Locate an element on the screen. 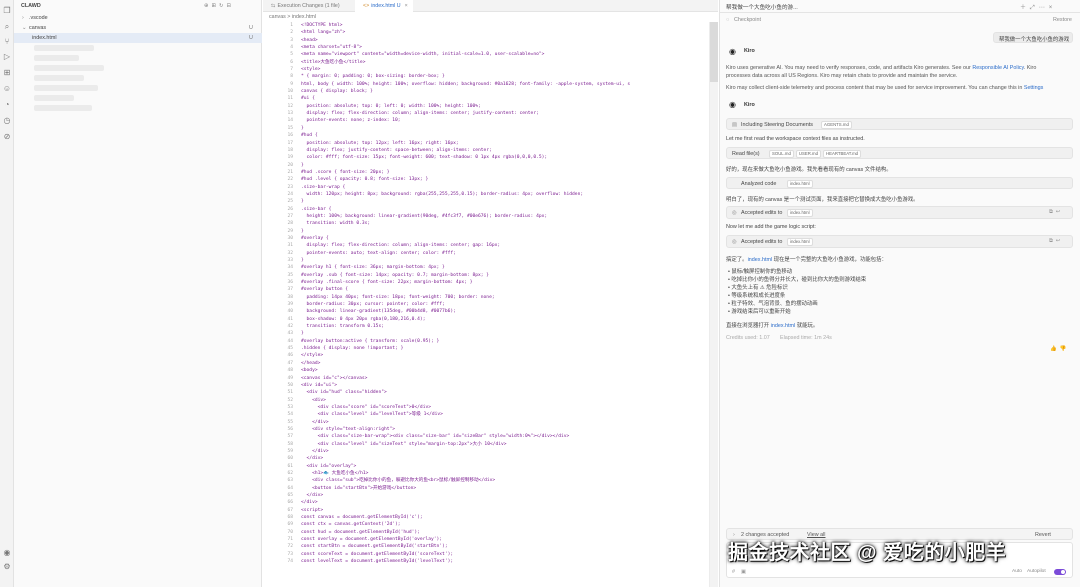 Image resolution: width=1080 pixels, height=587 pixels. code-line: 43} is located at coordinates (486, 333).